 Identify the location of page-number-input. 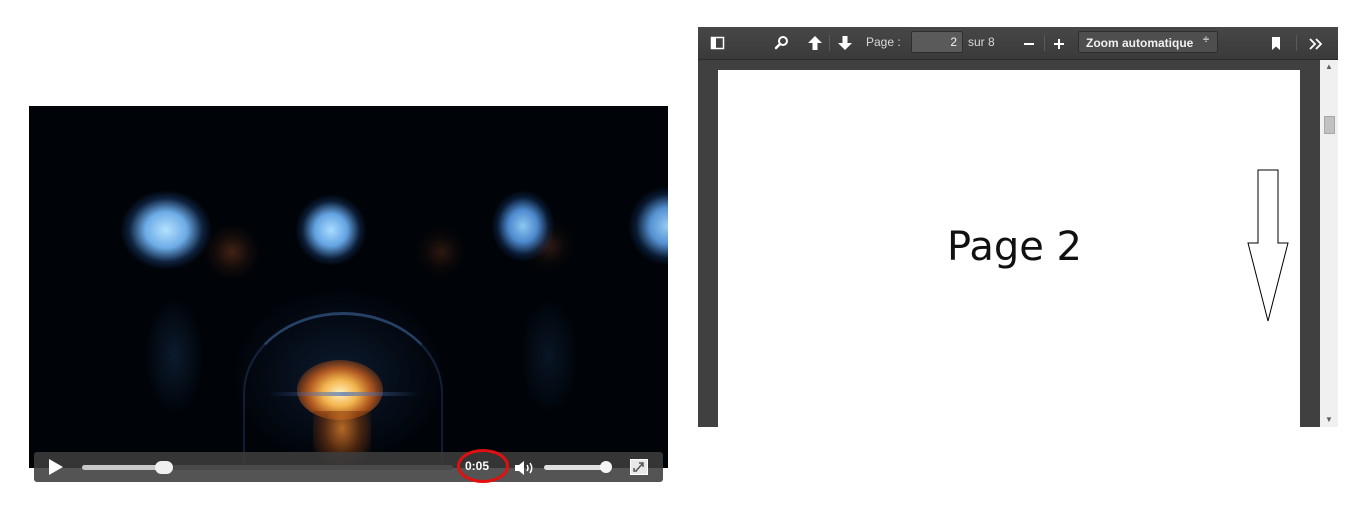
(937, 42).